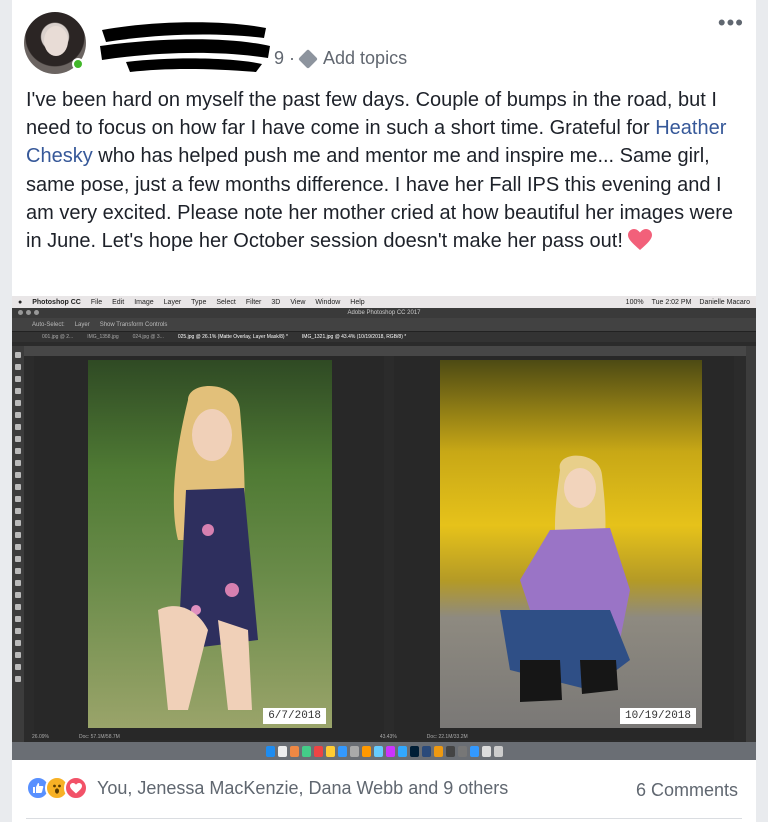  Describe the element at coordinates (384, 751) in the screenshot. I see `mac-dock` at that location.